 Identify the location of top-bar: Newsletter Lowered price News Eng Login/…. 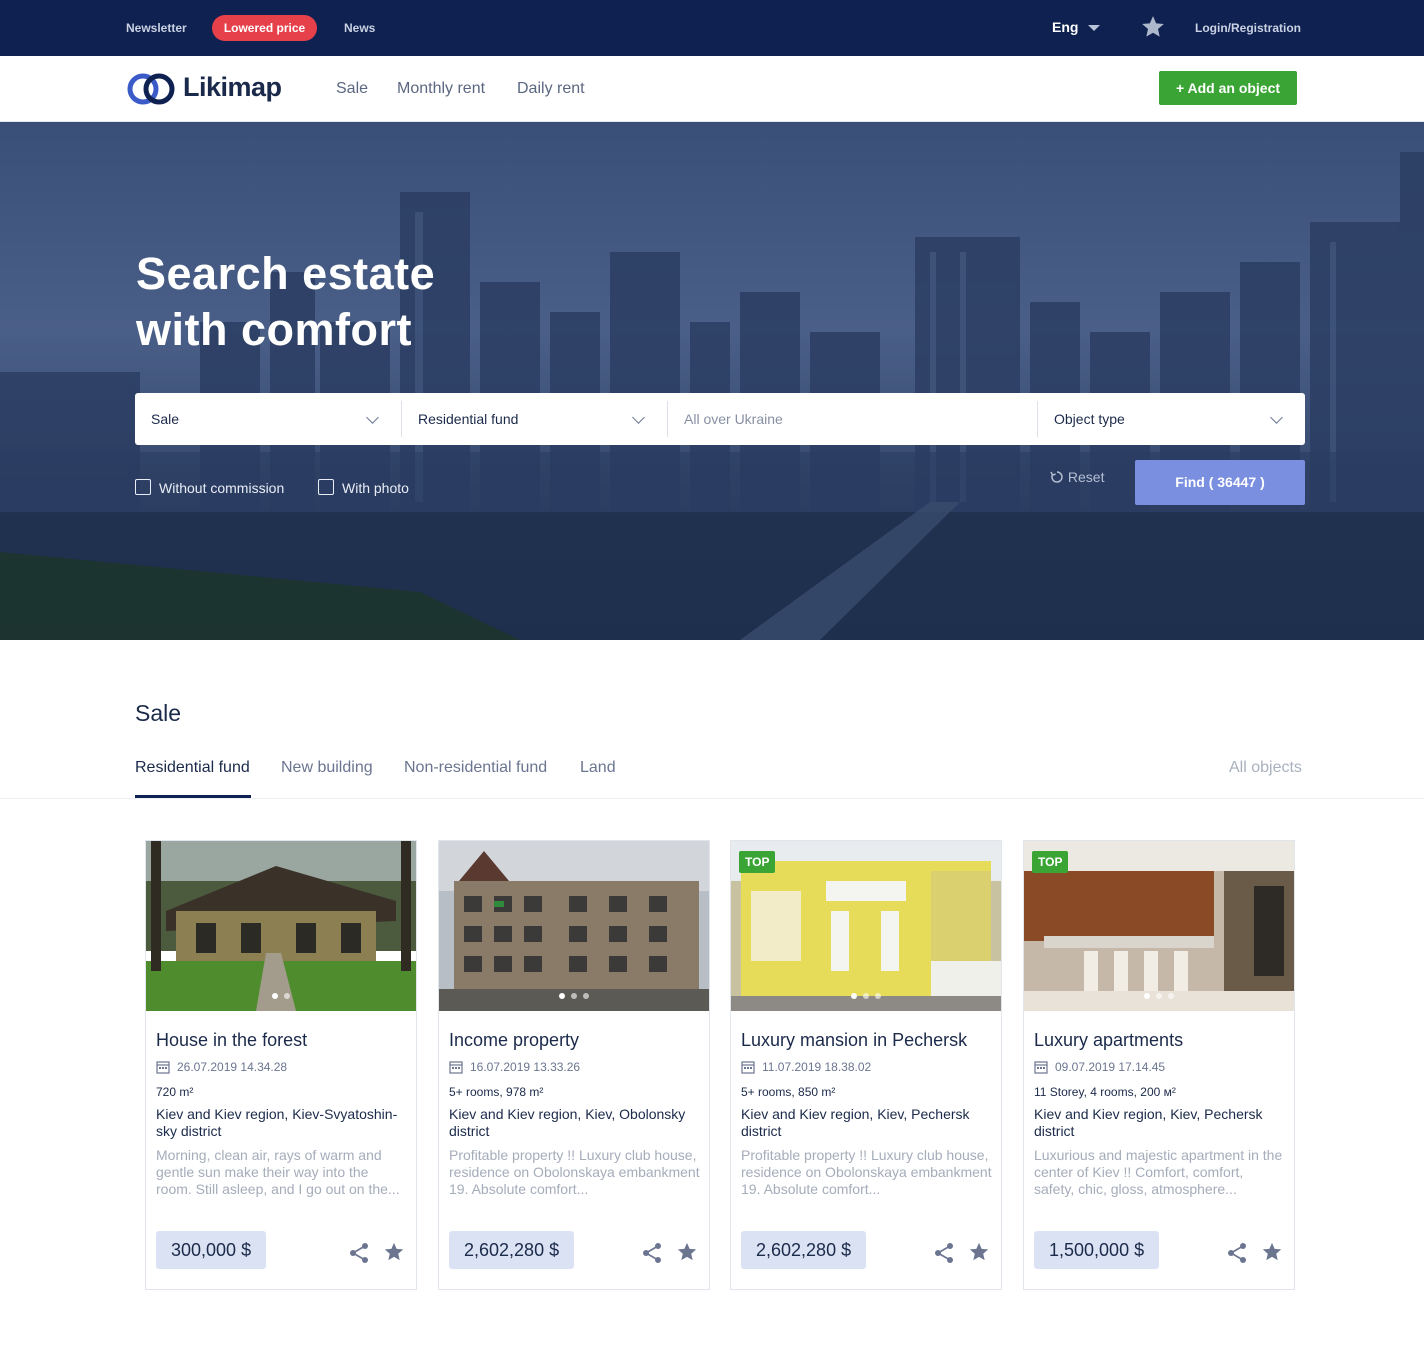
(712, 28).